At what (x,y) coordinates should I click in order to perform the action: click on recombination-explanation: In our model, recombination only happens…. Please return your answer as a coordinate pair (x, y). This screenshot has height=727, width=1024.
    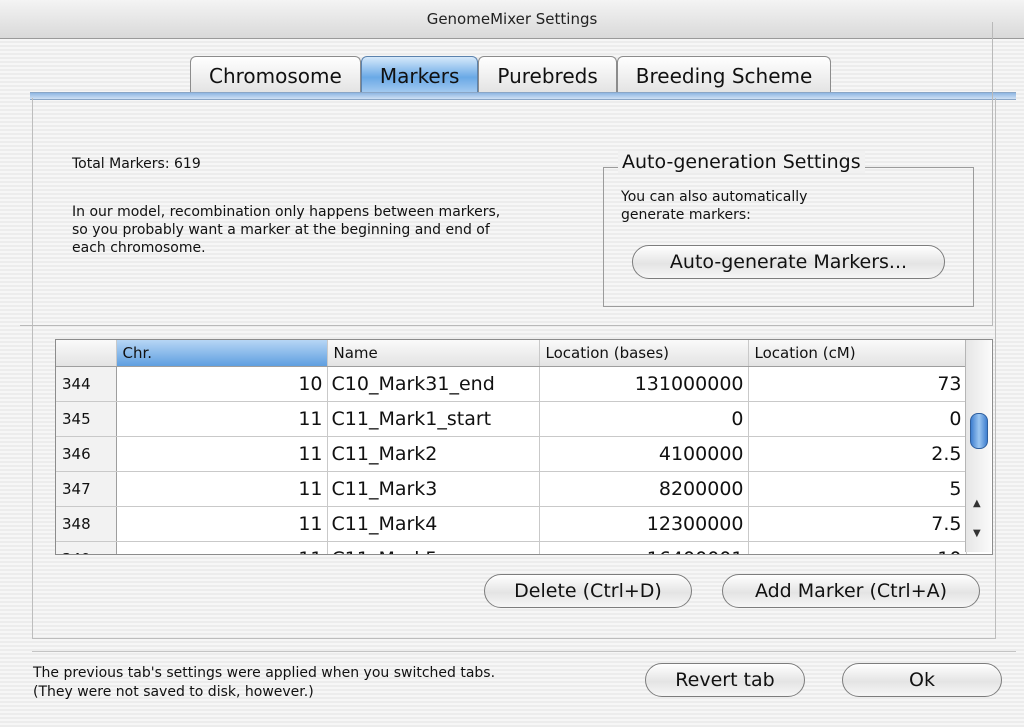
    Looking at the image, I should click on (286, 230).